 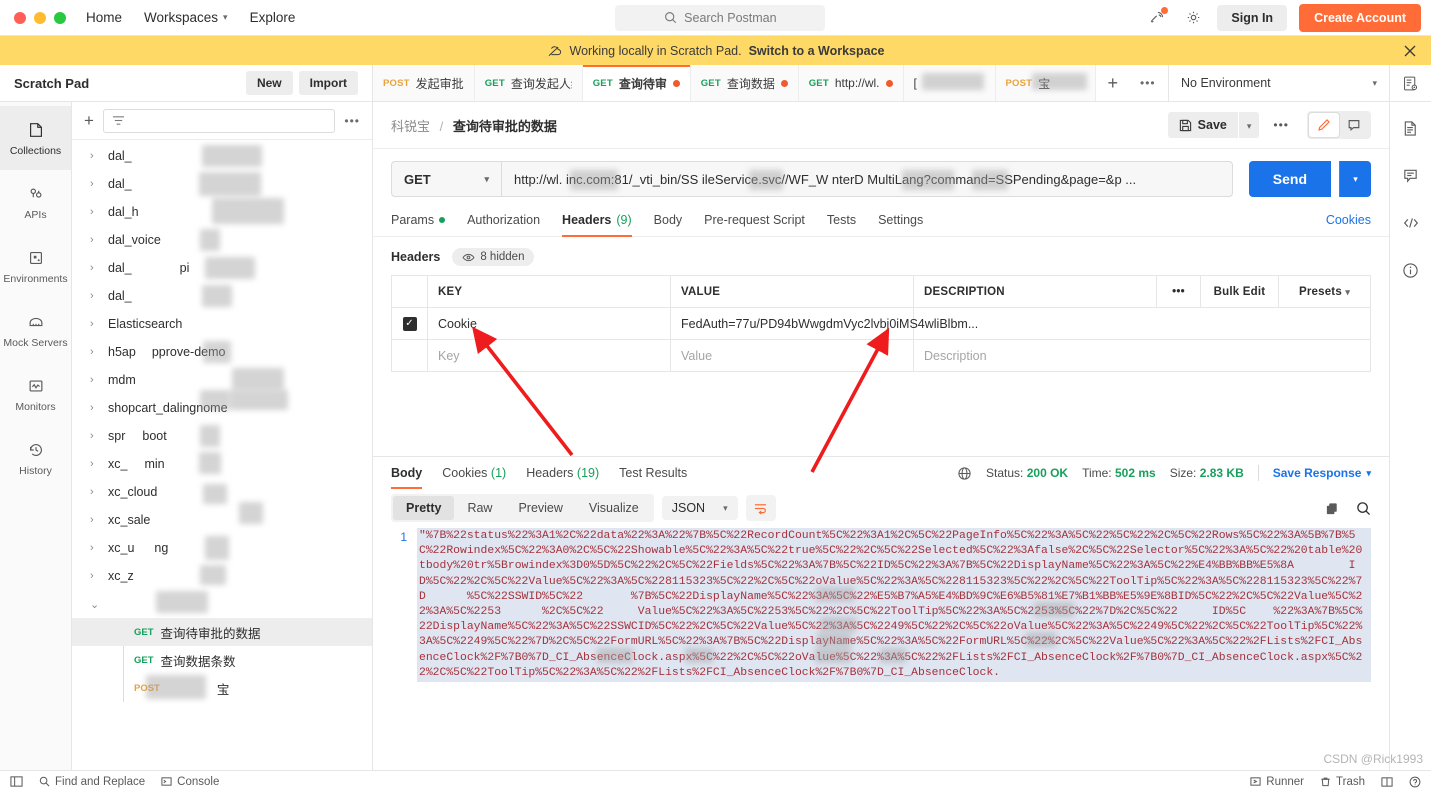 I want to click on save-options-button: ▾, so click(x=1249, y=125).